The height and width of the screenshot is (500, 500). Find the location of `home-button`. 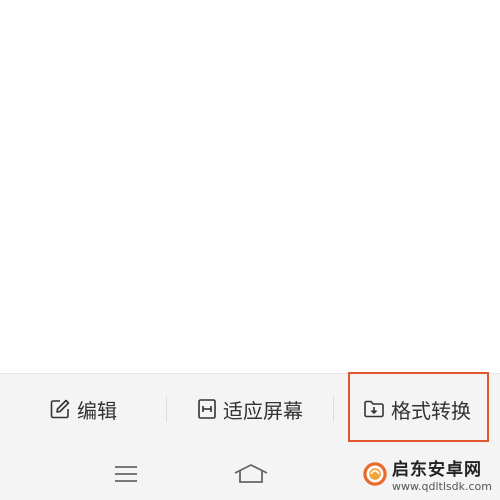

home-button is located at coordinates (251, 474).